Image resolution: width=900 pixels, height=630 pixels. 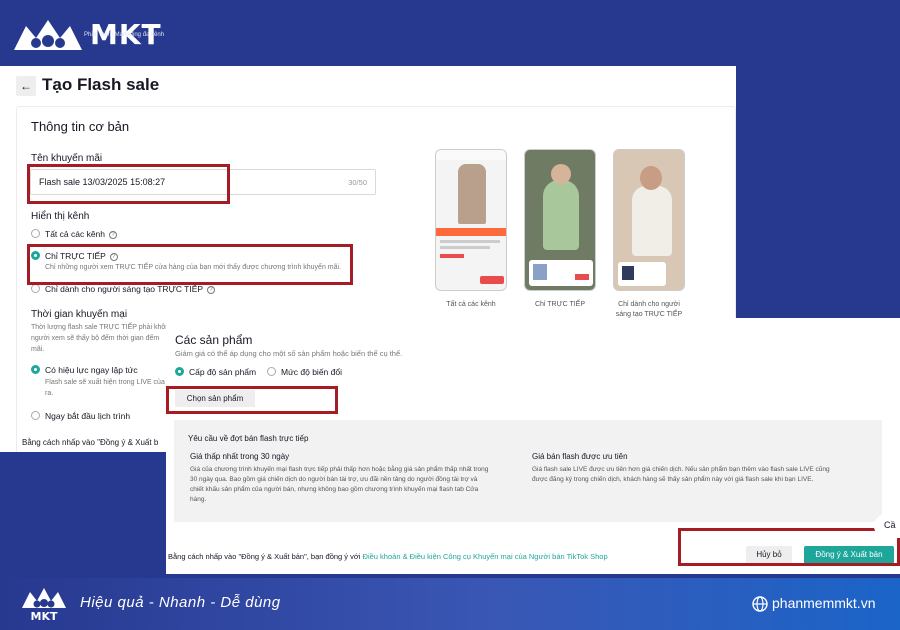 What do you see at coordinates (79, 314) in the screenshot?
I see `time-label: Thời gian khuyến mại` at bounding box center [79, 314].